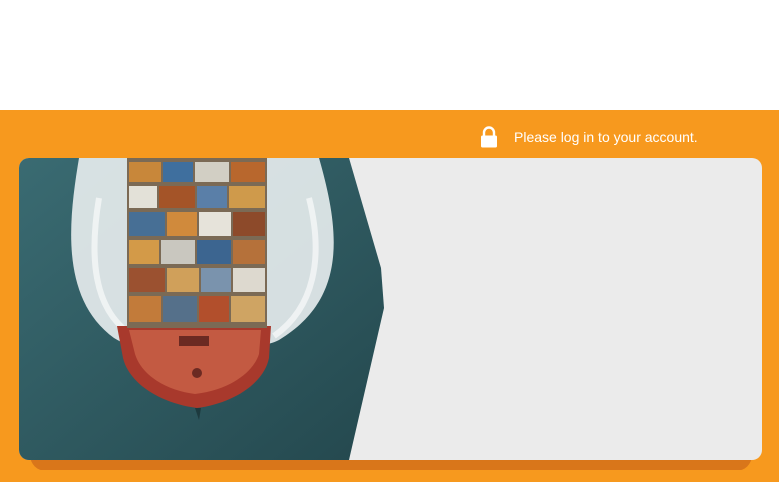 Image resolution: width=779 pixels, height=482 pixels. Describe the element at coordinates (606, 137) in the screenshot. I see `login-prompt-text: Please log in to your account.` at that location.